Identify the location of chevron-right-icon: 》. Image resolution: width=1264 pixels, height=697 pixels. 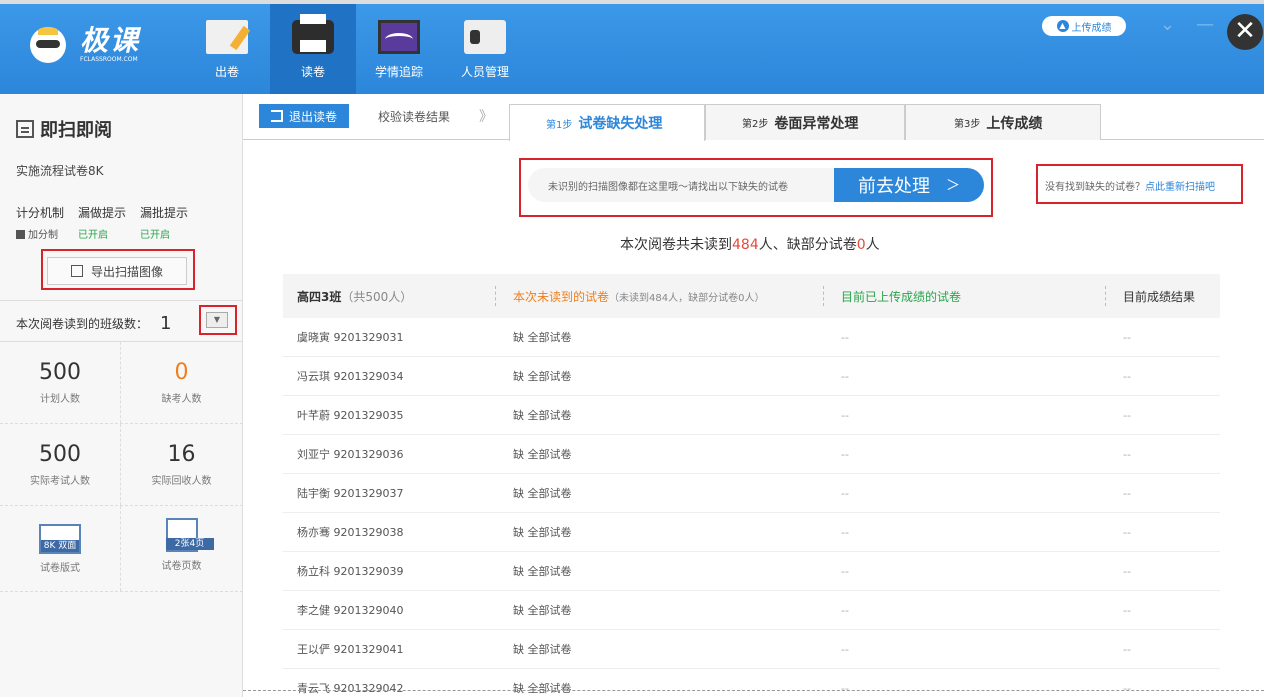
(486, 117).